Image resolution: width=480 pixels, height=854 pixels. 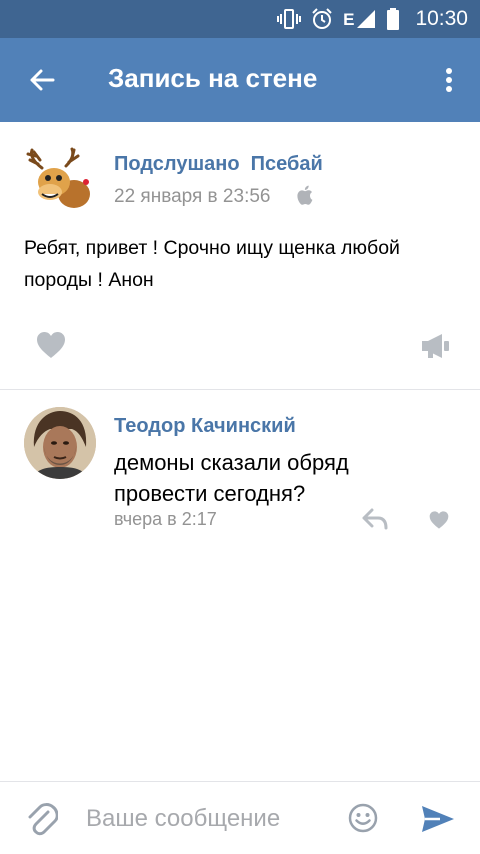 I want to click on reply-icon, so click(x=375, y=519).